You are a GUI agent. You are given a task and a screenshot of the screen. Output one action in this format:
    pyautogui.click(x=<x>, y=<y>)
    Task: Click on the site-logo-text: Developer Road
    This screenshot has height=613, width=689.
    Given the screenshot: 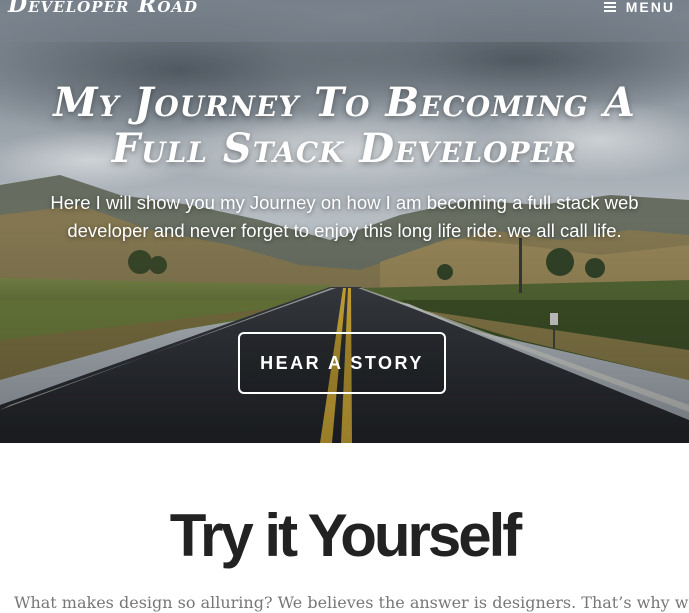 What is the action you would take?
    pyautogui.click(x=103, y=9)
    